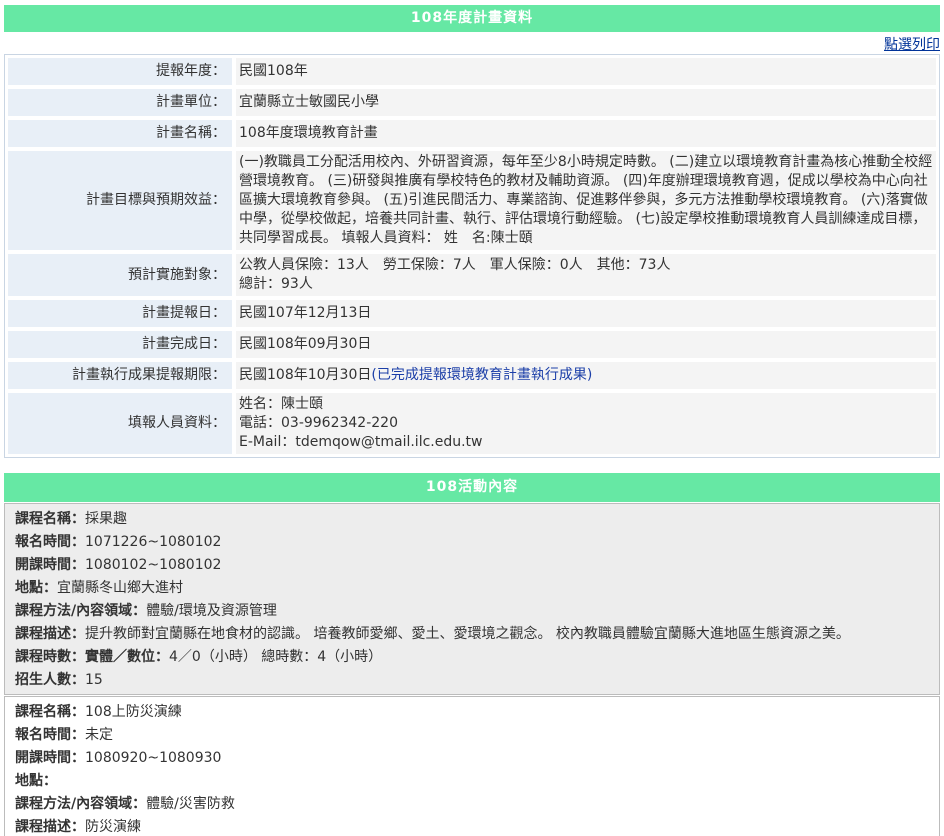 This screenshot has width=944, height=836. Describe the element at coordinates (50, 680) in the screenshot. I see `field-label: 招生人數：` at that location.